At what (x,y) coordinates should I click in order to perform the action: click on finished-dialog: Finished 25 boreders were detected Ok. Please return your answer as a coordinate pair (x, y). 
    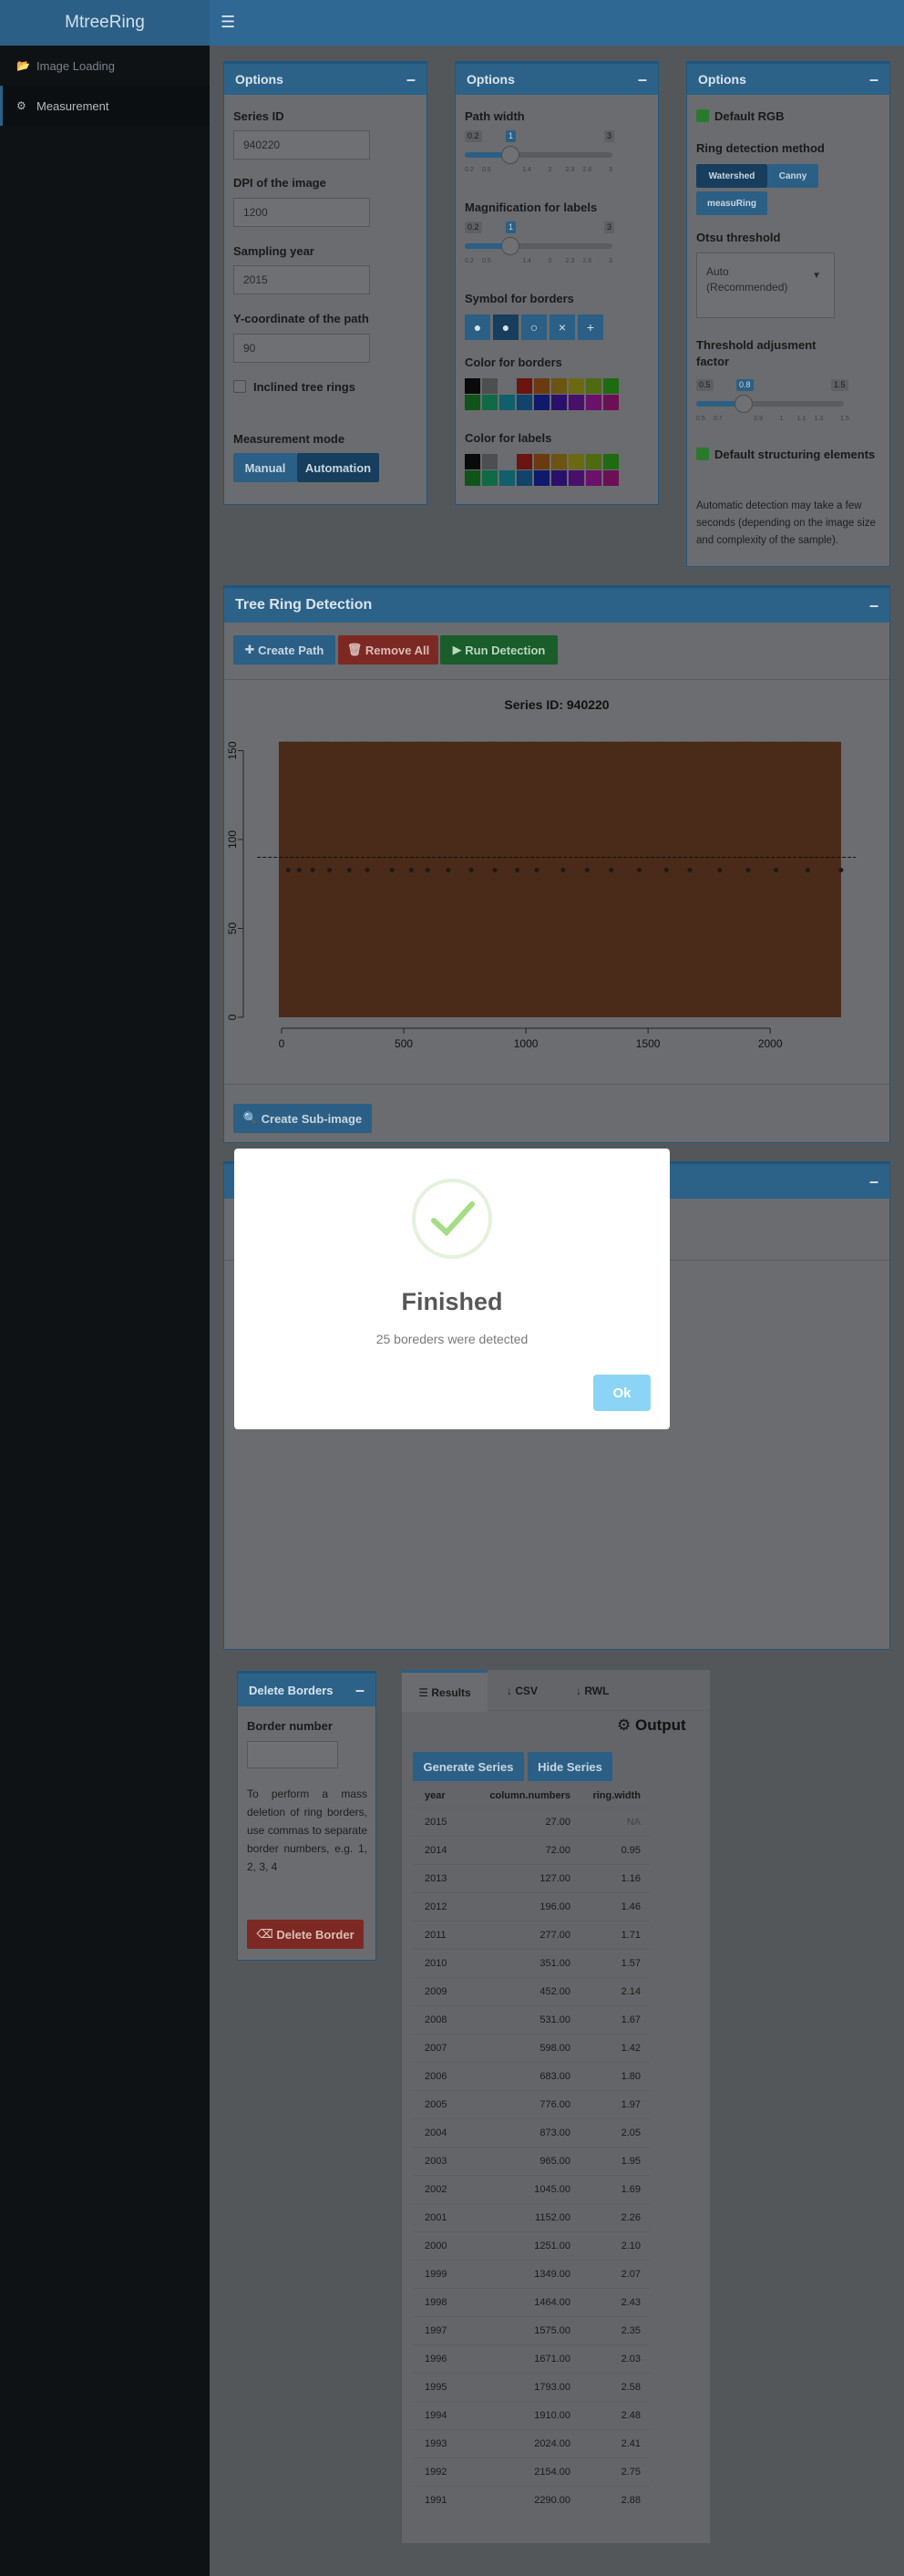
    Looking at the image, I should click on (452, 1289).